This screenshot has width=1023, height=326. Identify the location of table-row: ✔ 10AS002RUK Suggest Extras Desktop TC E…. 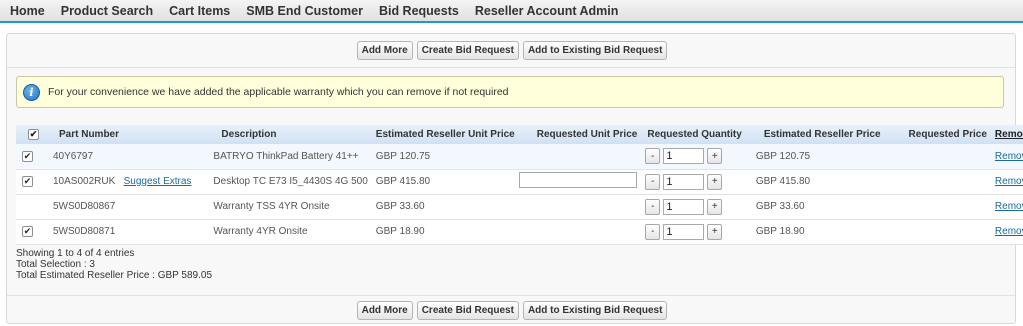
(519, 181).